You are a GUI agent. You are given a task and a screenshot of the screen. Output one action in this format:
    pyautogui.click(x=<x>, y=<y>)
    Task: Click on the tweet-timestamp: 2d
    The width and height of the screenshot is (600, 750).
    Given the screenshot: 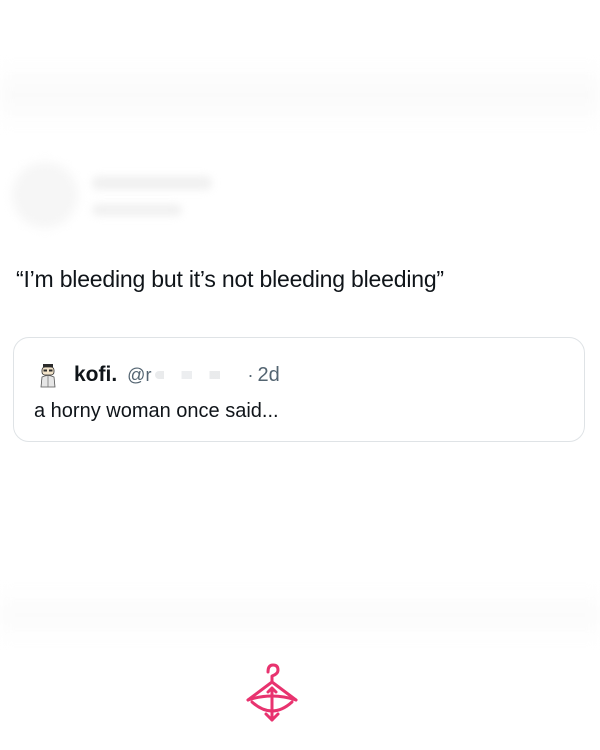 What is the action you would take?
    pyautogui.click(x=268, y=375)
    